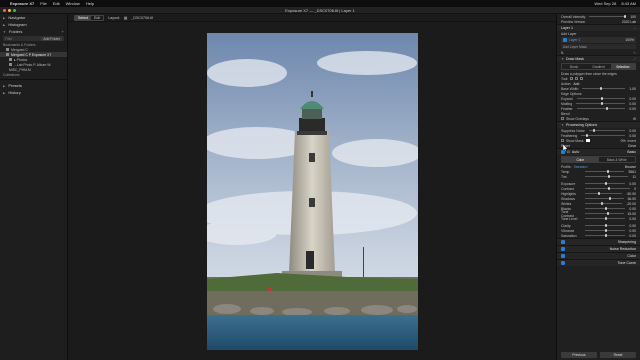  Describe the element at coordinates (97, 18) in the screenshot. I see `edit-mode-button: Edit` at that location.